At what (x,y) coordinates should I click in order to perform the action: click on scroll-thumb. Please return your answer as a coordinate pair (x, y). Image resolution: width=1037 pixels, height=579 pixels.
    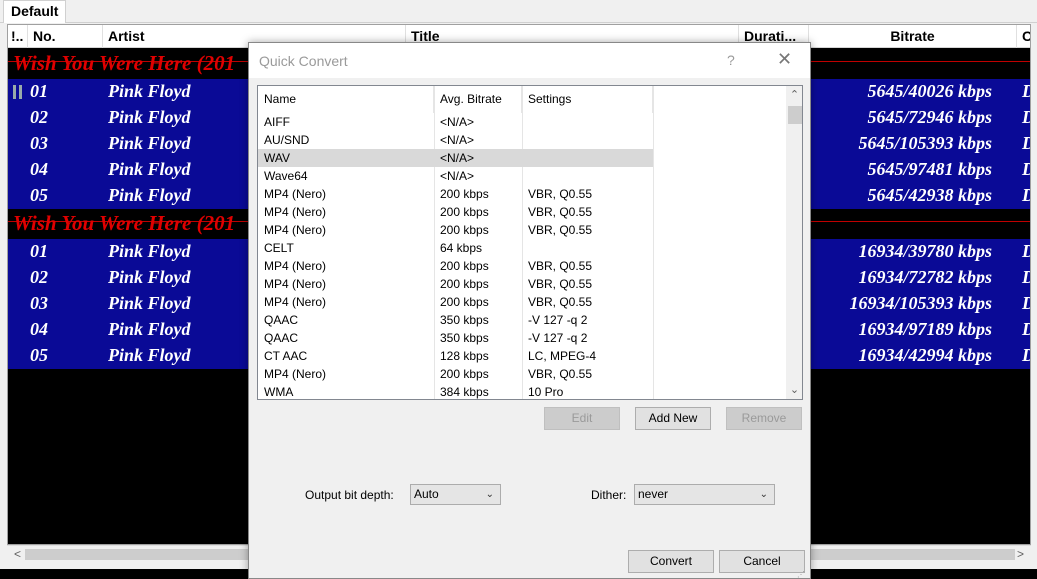
    Looking at the image, I should click on (795, 115).